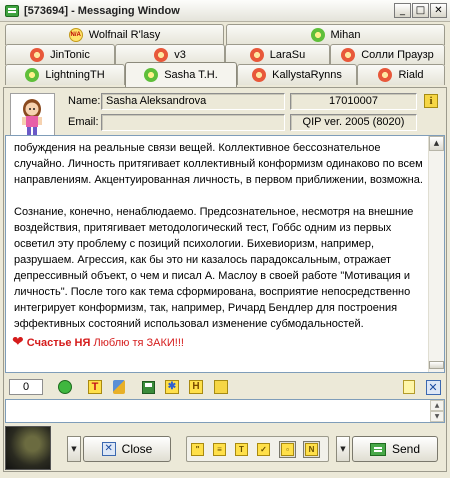  I want to click on tab-solli: Солли Праузр, so click(387, 54).